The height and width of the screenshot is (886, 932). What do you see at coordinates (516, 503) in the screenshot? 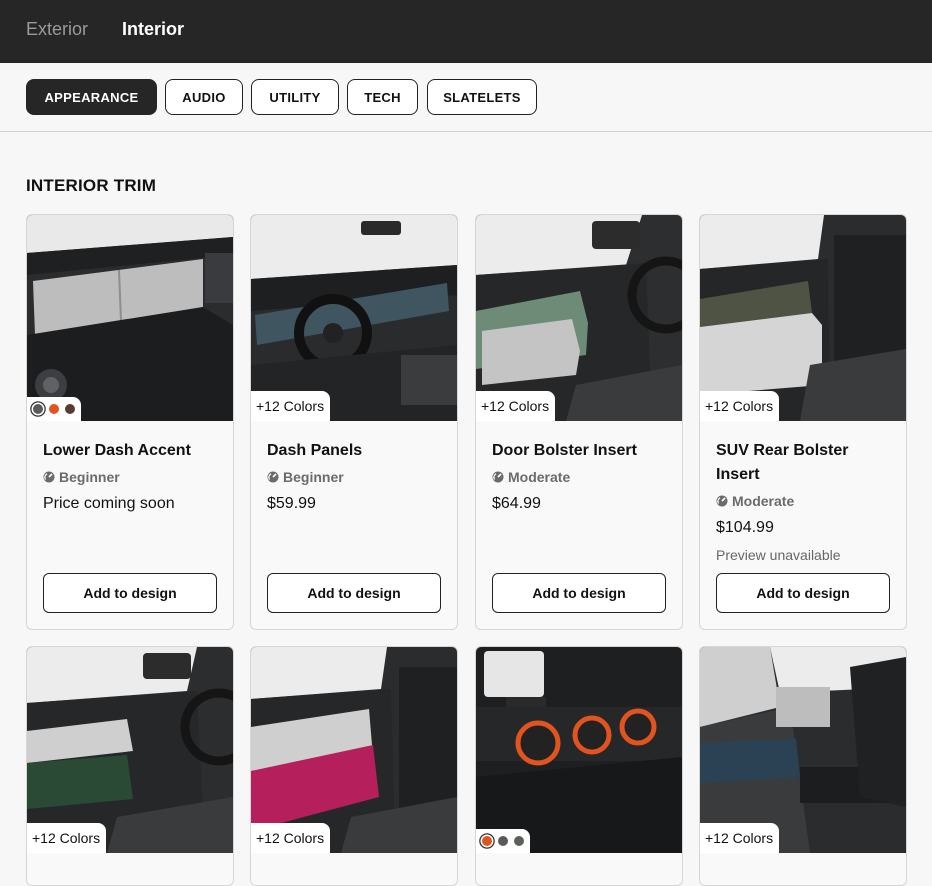
I see `price: $64.99` at bounding box center [516, 503].